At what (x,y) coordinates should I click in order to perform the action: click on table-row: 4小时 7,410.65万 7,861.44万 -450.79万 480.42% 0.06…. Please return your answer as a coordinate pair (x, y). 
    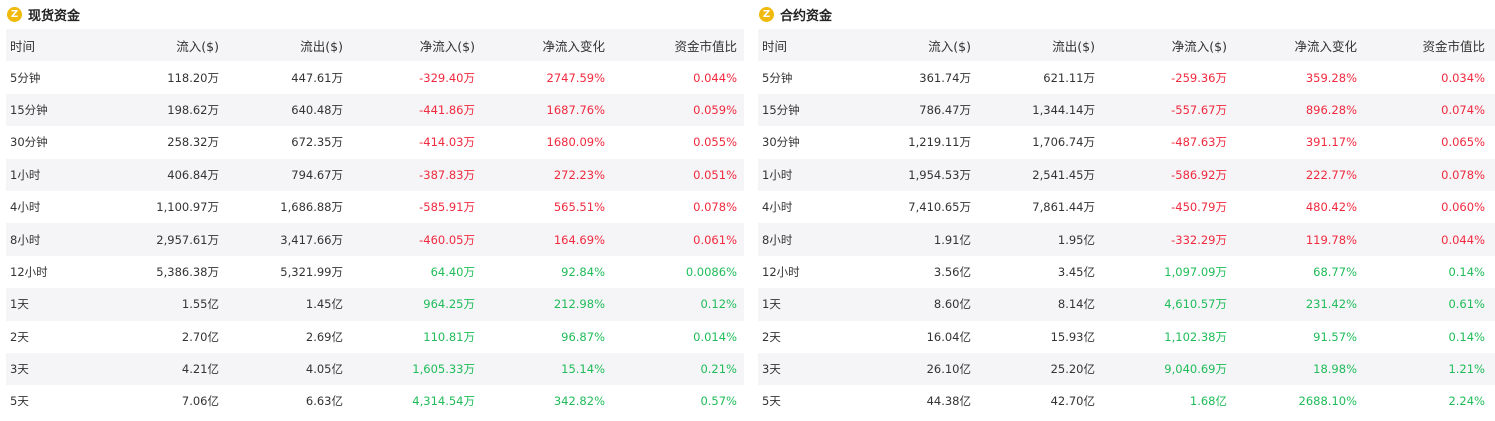
    Looking at the image, I should click on (1126, 207).